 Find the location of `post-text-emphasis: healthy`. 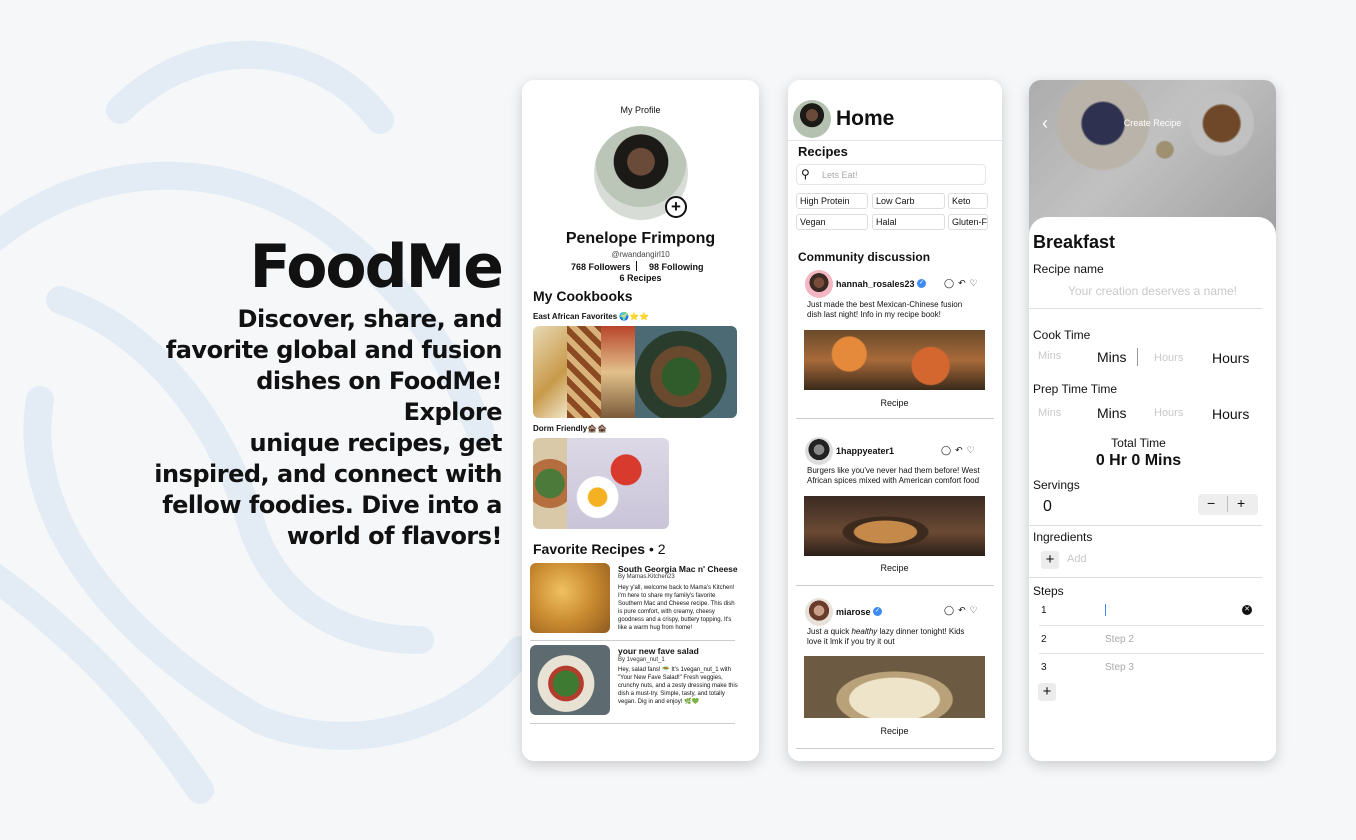

post-text-emphasis: healthy is located at coordinates (864, 631).